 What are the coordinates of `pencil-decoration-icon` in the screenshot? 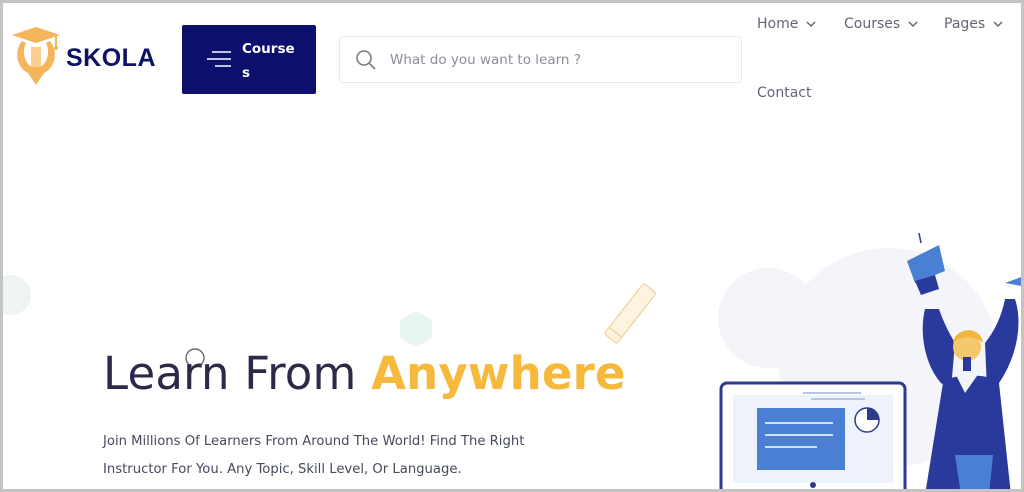 It's located at (630, 313).